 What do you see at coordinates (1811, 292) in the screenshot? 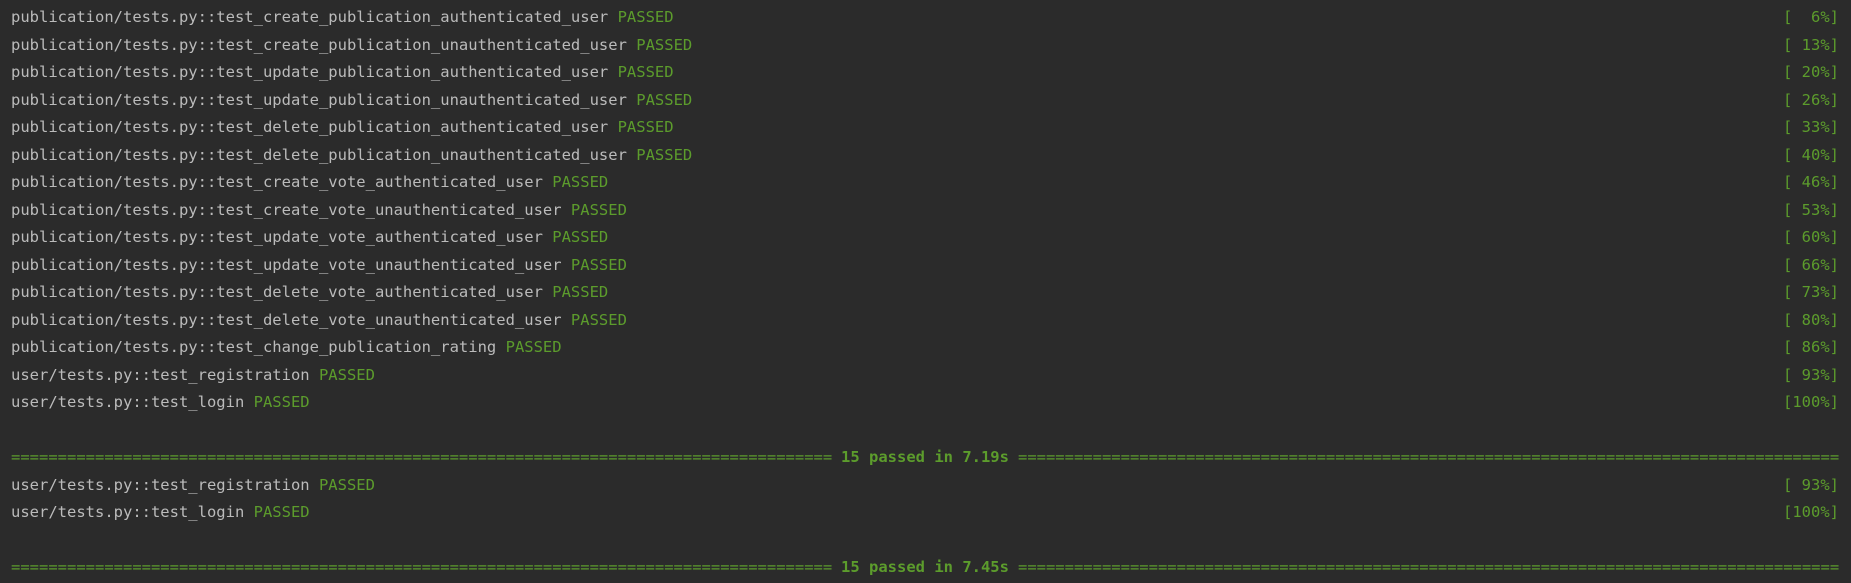
I see `test-progress: [ 73%]` at bounding box center [1811, 292].